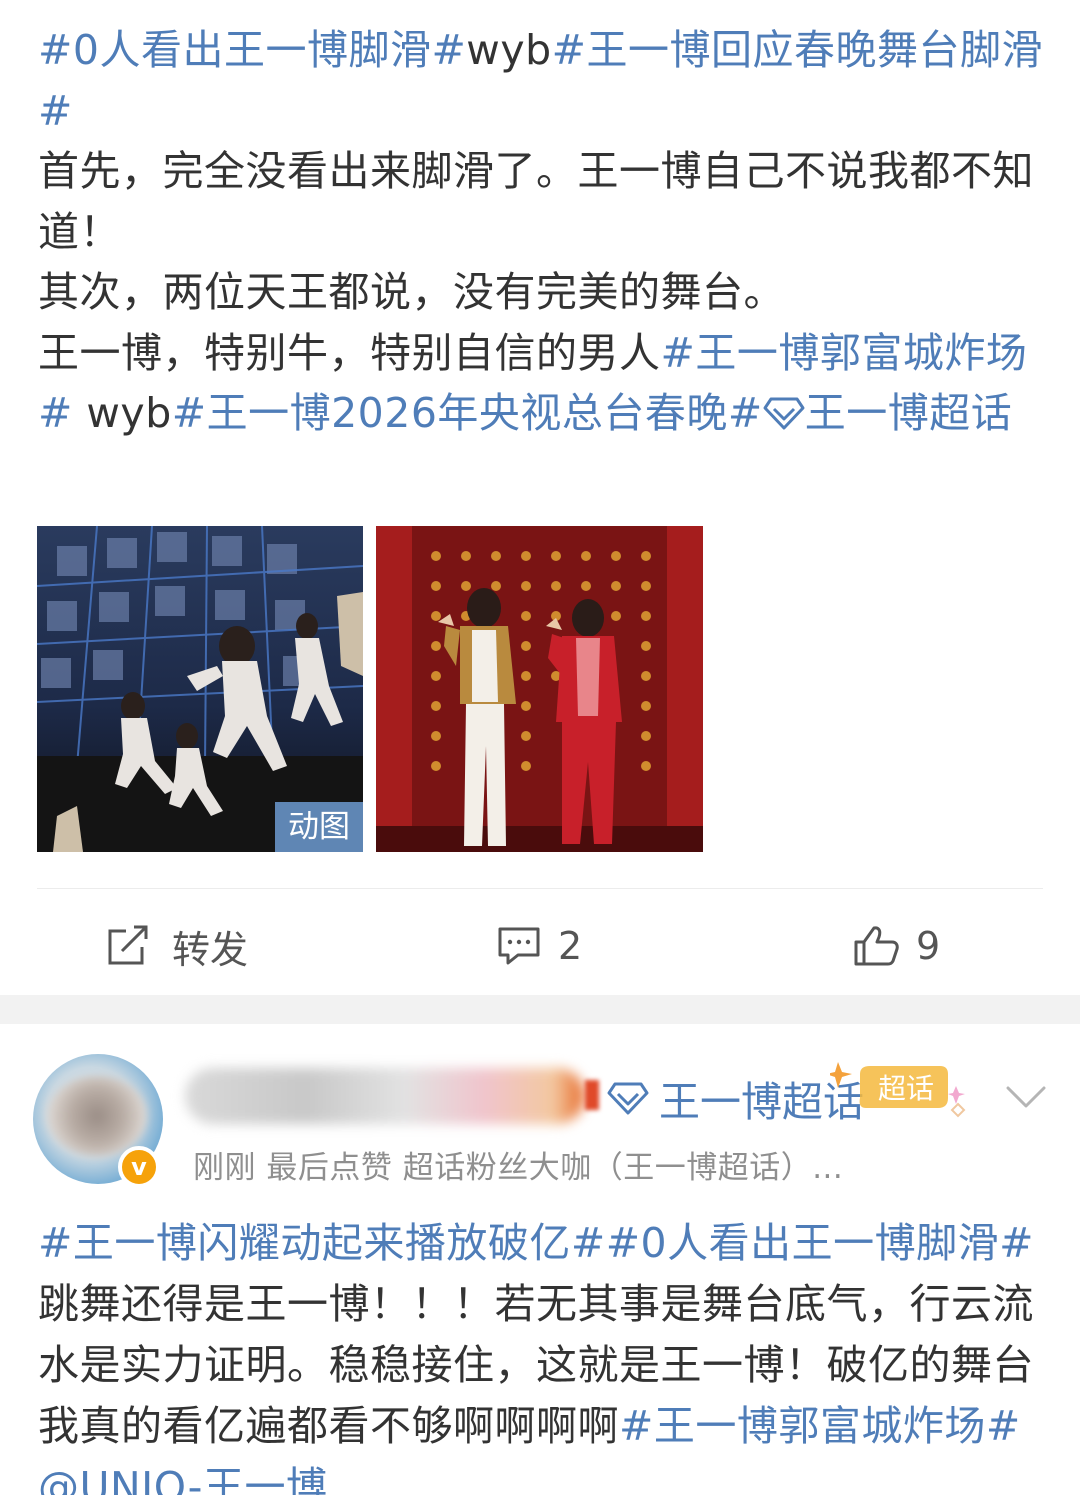 This screenshot has height=1495, width=1080. I want to click on repost-button: 转发, so click(177, 946).